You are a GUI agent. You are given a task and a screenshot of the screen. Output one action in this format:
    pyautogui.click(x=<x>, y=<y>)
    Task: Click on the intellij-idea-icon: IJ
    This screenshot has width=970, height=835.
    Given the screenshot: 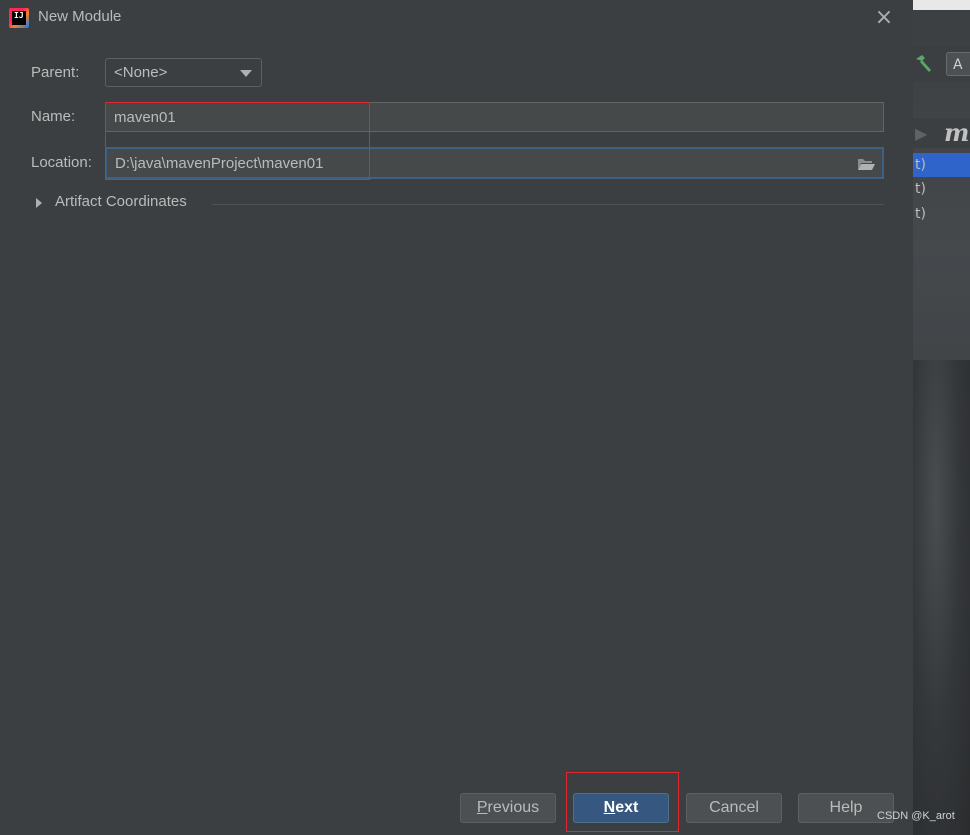 What is the action you would take?
    pyautogui.click(x=19, y=18)
    